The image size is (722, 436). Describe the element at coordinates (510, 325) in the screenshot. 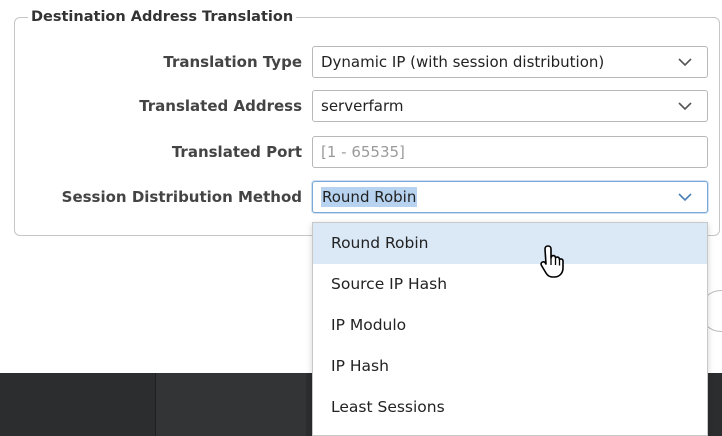

I see `dropdown-option-ip-modulo: IP Modulo` at that location.